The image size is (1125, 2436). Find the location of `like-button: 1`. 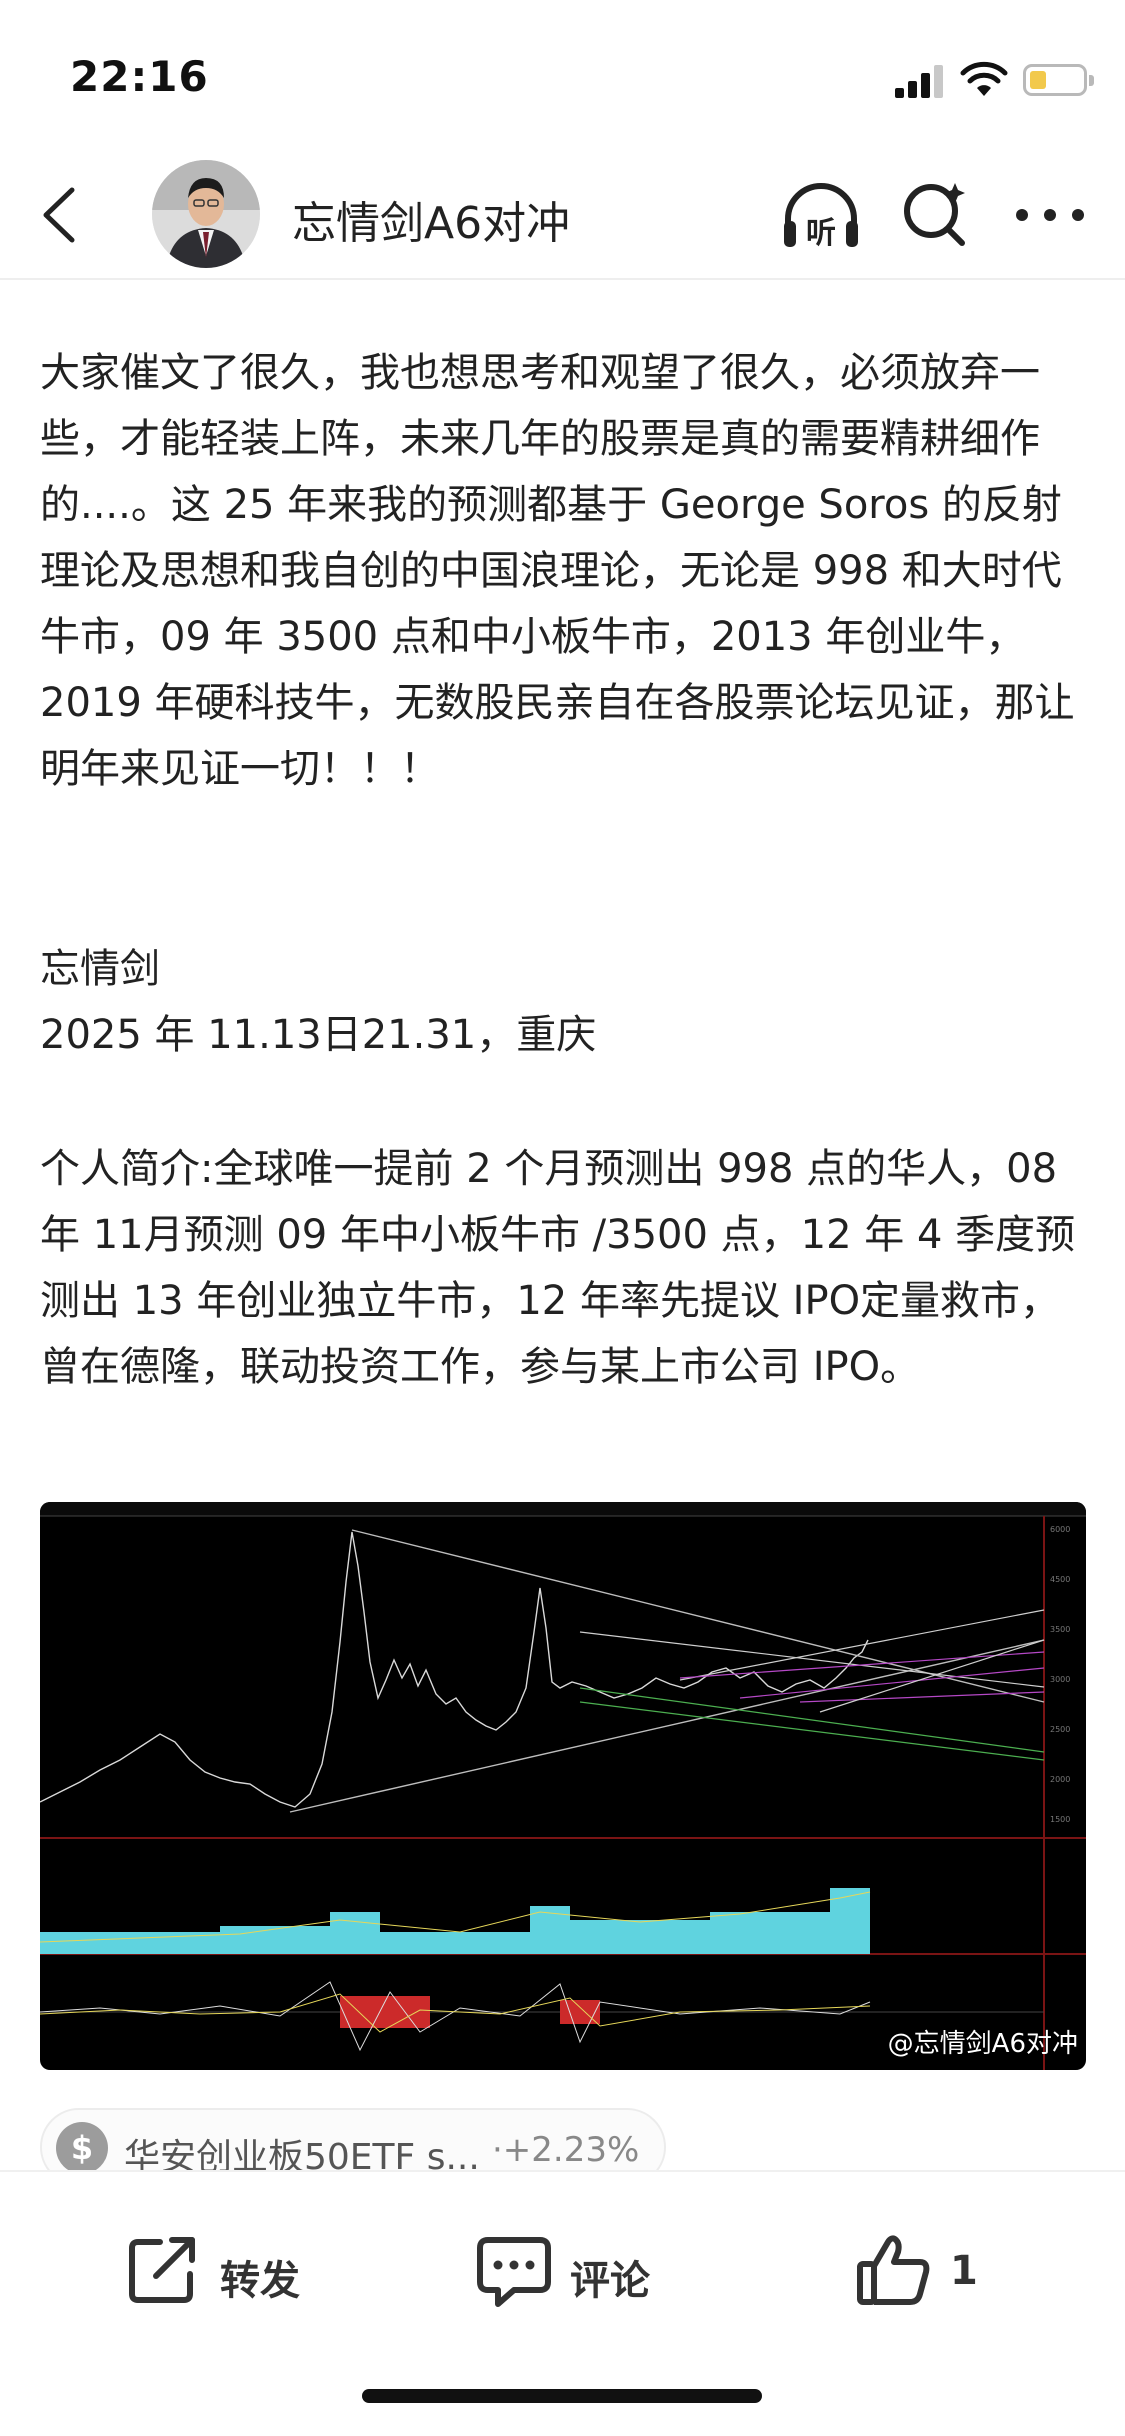

like-button: 1 is located at coordinates (924, 2278).